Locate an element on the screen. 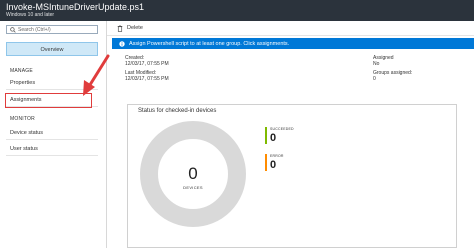 The height and width of the screenshot is (248, 474). error-legend-bar is located at coordinates (266, 162).